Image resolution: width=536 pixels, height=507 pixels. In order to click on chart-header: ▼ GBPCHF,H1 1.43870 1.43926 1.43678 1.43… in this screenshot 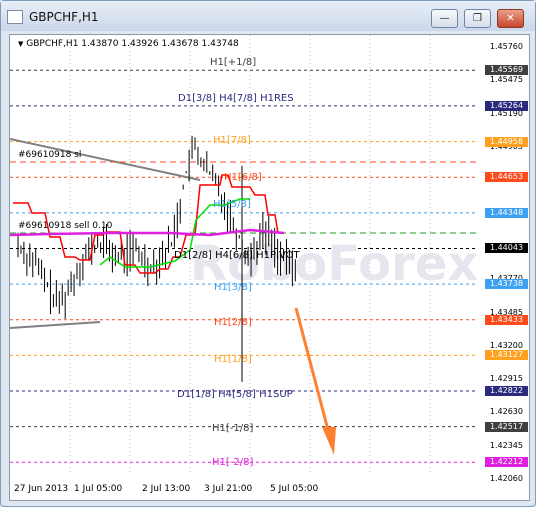, I will do `click(128, 44)`.